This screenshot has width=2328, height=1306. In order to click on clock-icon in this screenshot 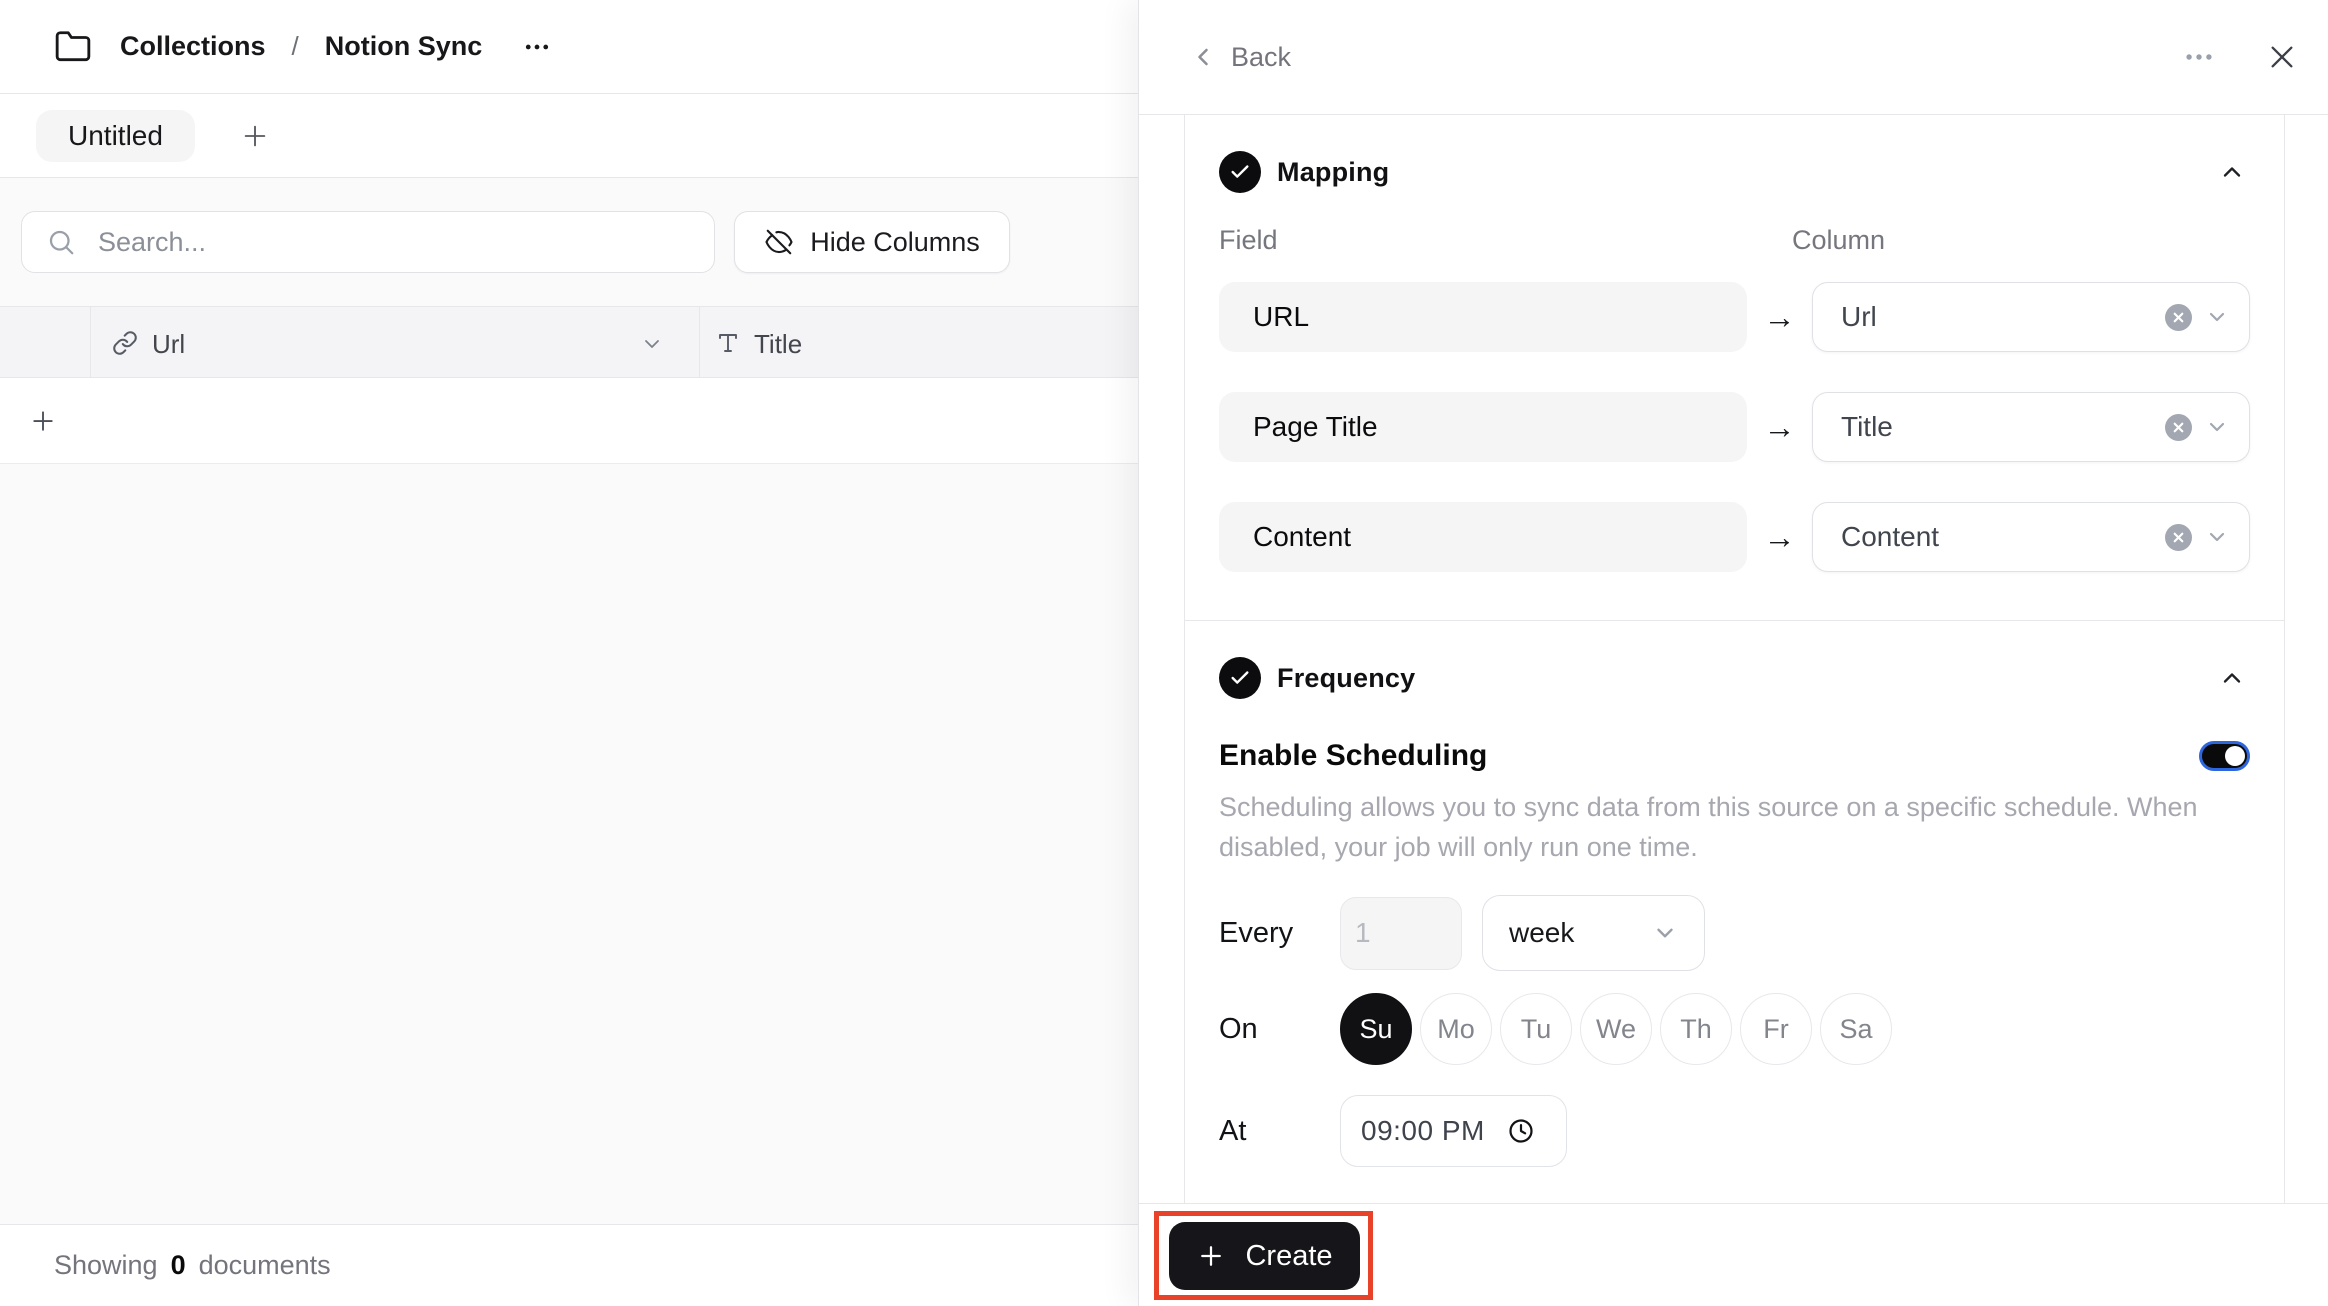, I will do `click(1521, 1131)`.